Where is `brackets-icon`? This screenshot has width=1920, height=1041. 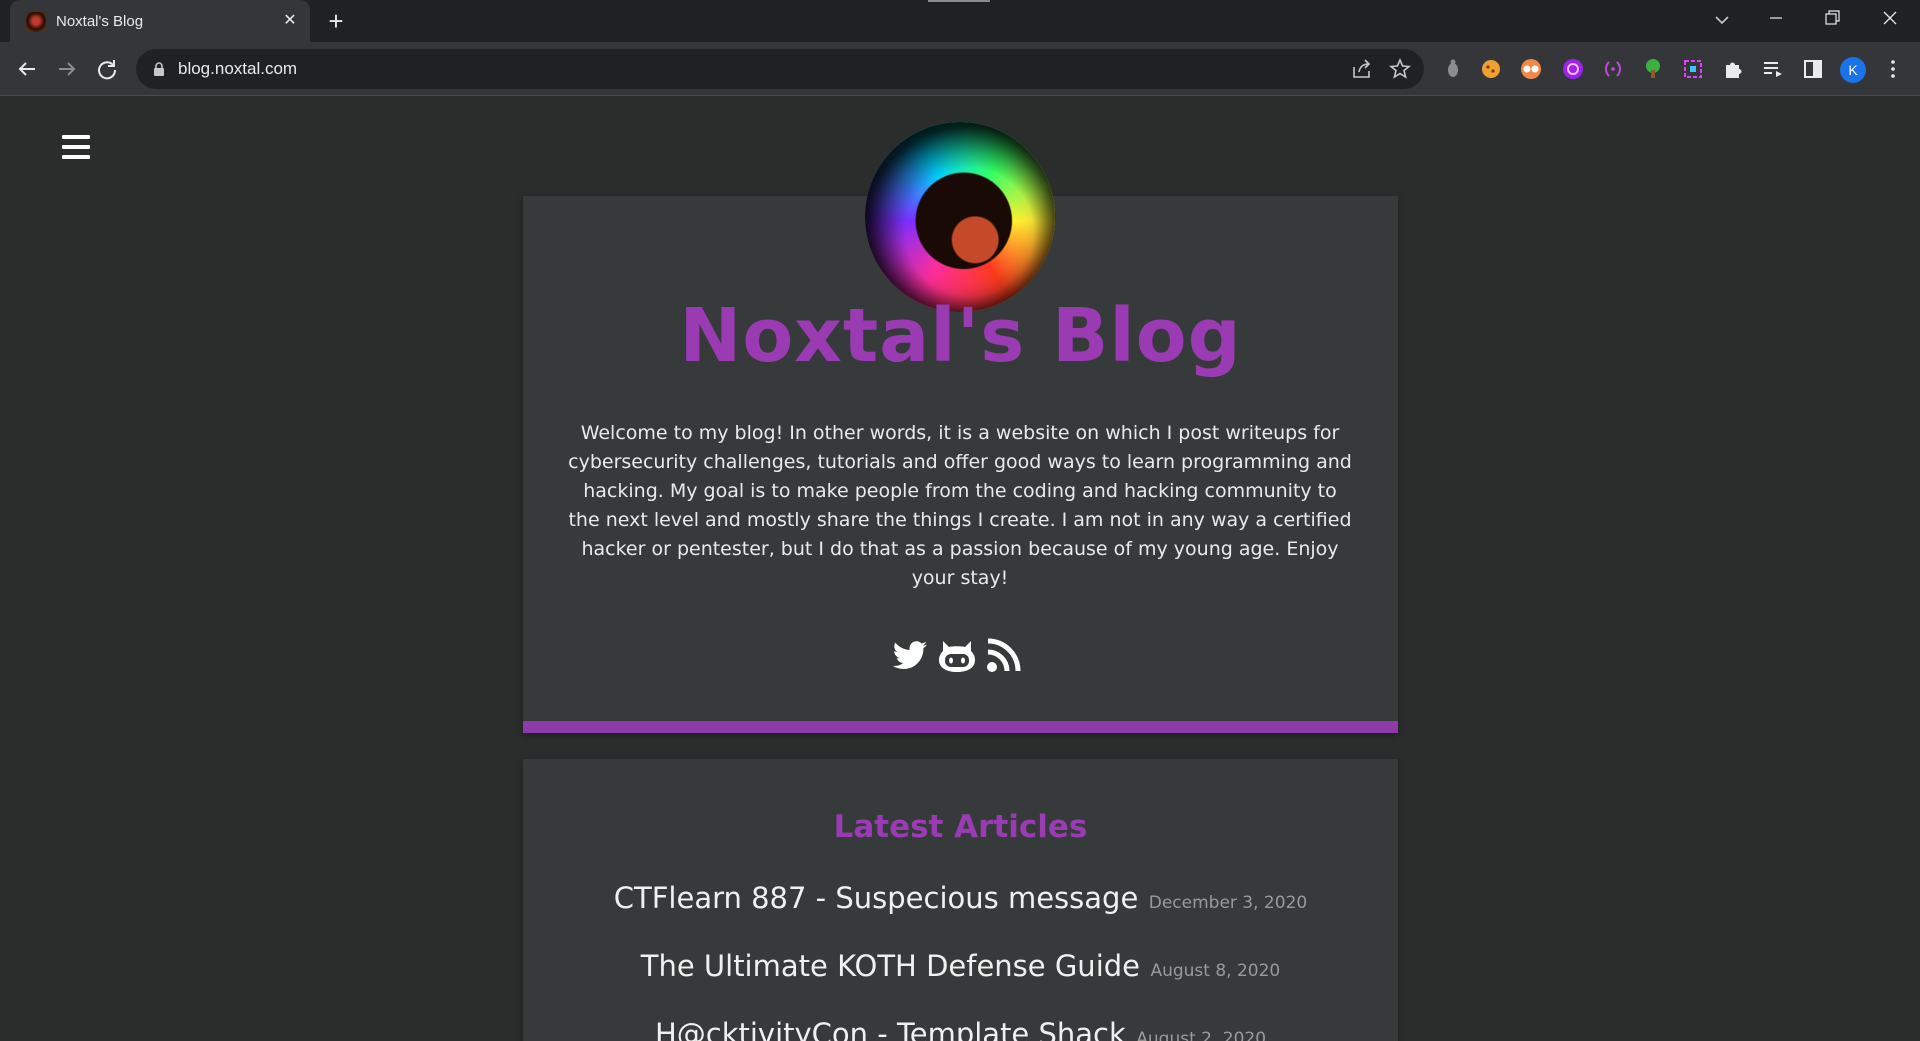
brackets-icon is located at coordinates (1613, 69).